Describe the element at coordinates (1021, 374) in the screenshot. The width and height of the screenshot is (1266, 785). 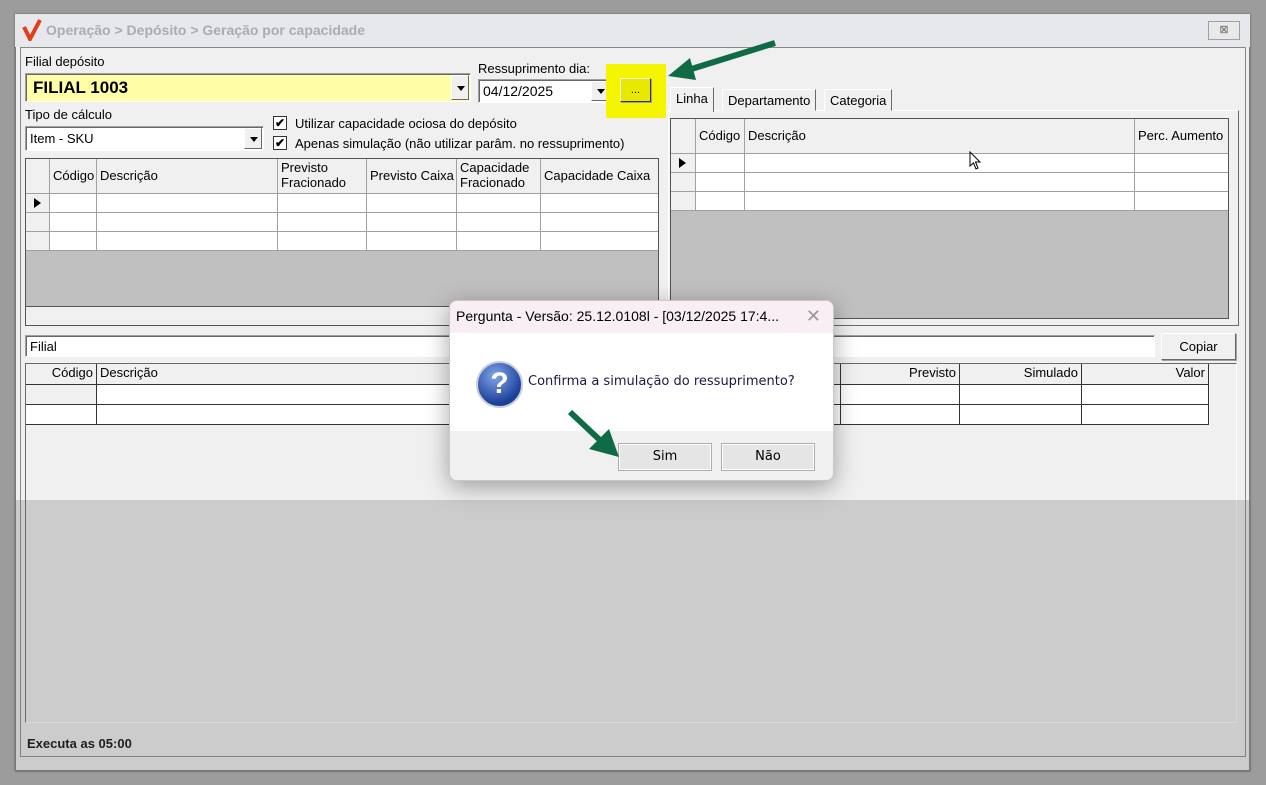
I see `col-simulado: Simulado` at that location.